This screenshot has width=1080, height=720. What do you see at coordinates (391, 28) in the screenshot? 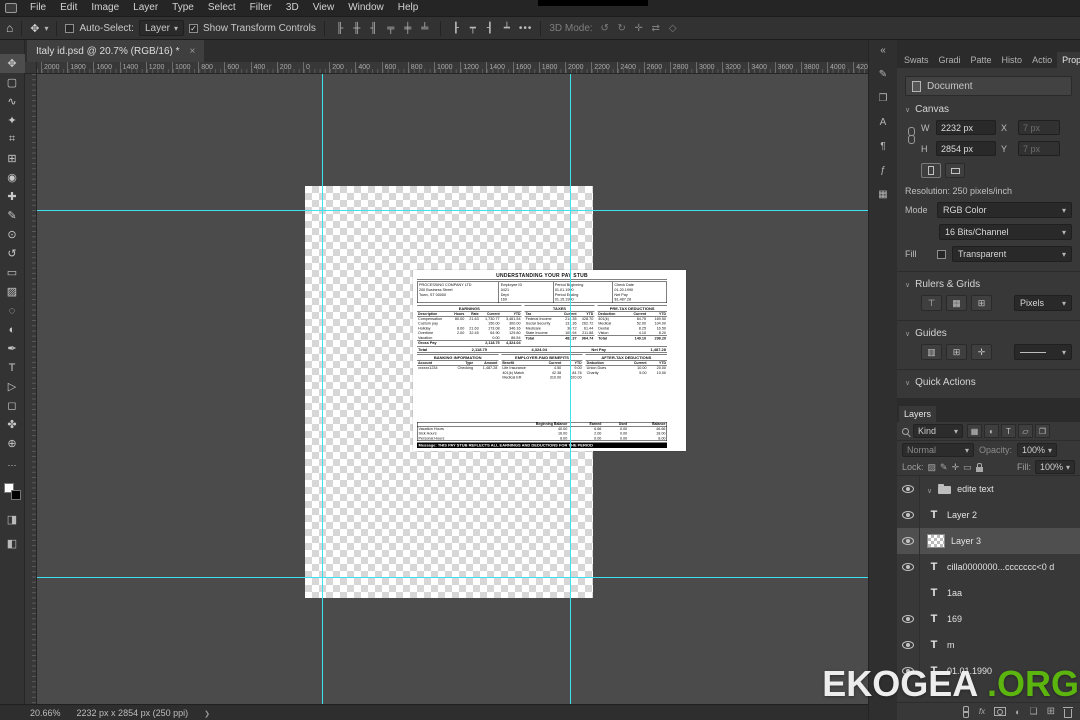
I see `align-top-icon: ╤` at bounding box center [391, 28].